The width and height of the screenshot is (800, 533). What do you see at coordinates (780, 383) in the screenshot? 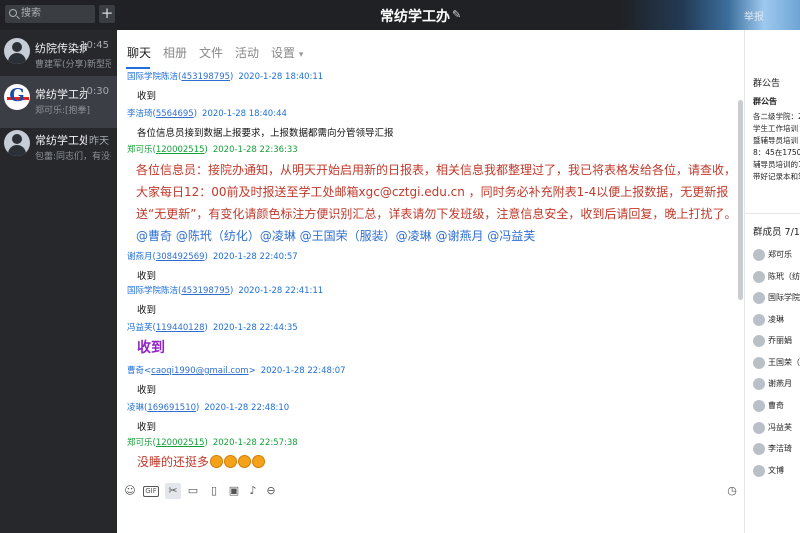
I see `member-name: 谢燕月` at bounding box center [780, 383].